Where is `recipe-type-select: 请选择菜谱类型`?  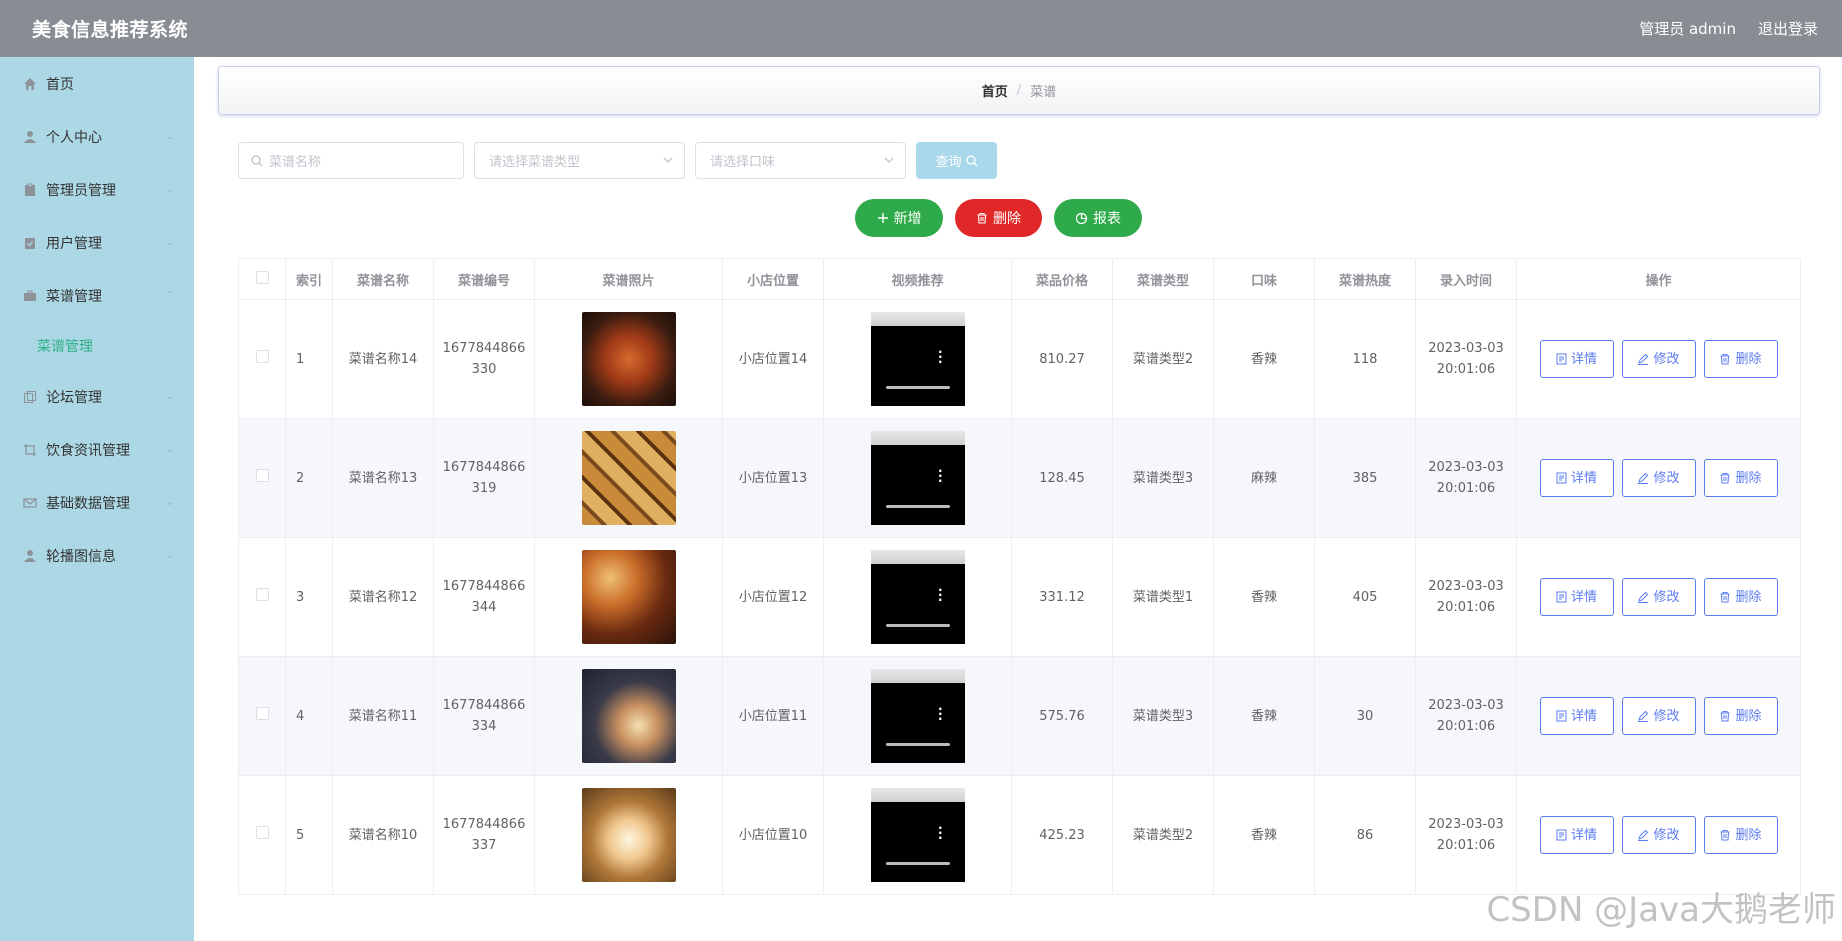 recipe-type-select: 请选择菜谱类型 is located at coordinates (579, 160).